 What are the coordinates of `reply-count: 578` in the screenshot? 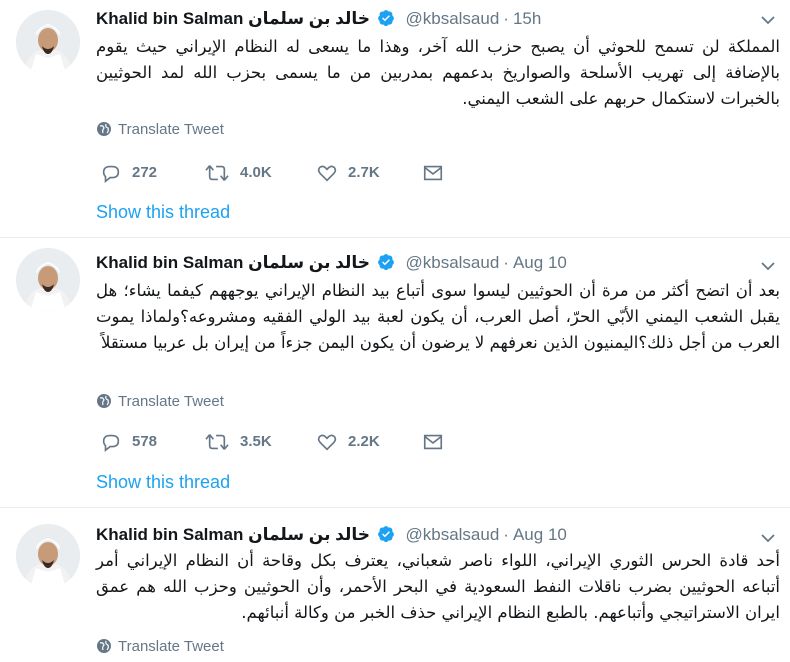 It's located at (145, 441).